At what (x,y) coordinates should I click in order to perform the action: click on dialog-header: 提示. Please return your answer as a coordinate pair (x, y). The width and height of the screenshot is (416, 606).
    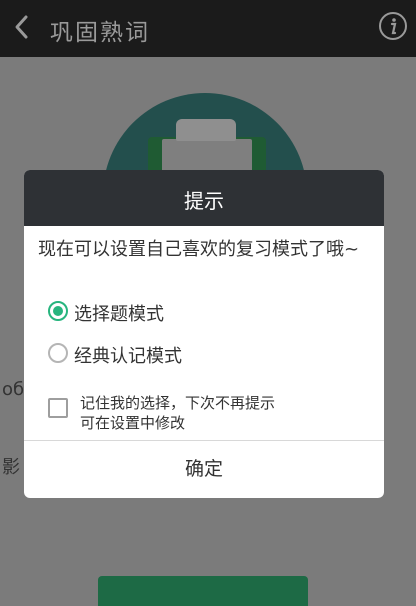
    Looking at the image, I should click on (204, 198).